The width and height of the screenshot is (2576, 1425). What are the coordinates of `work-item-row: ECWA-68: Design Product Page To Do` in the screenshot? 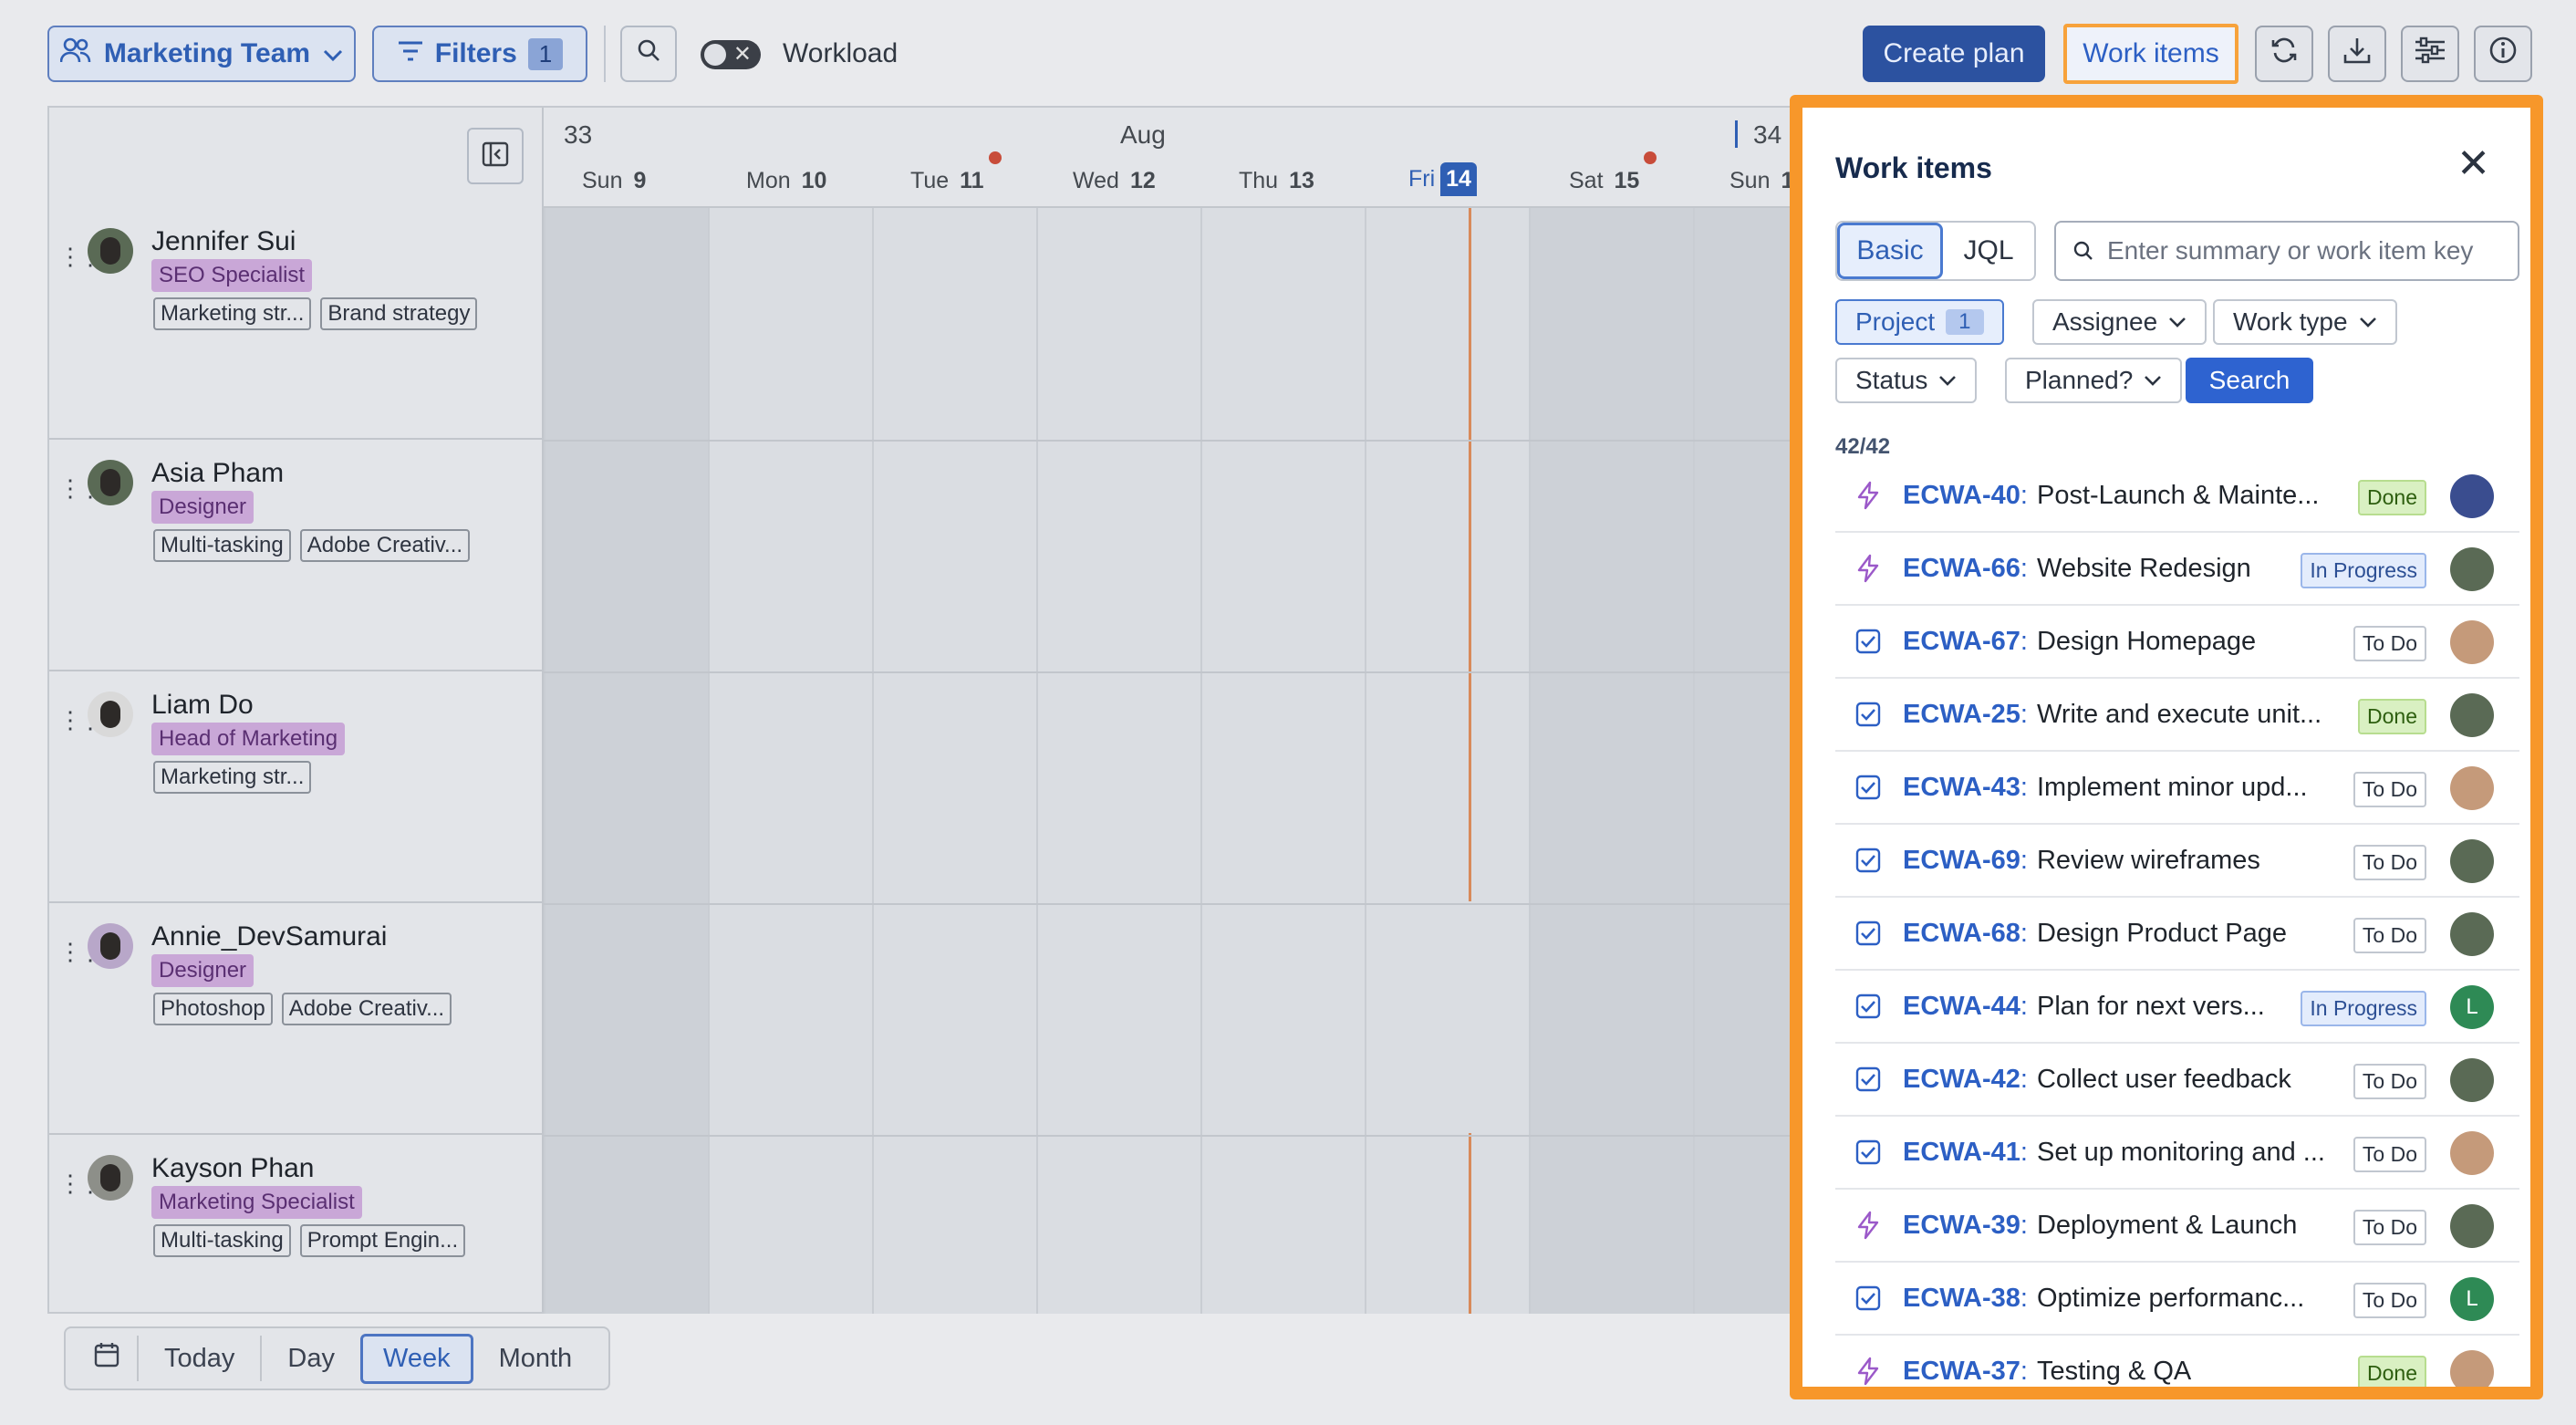 It's located at (2177, 934).